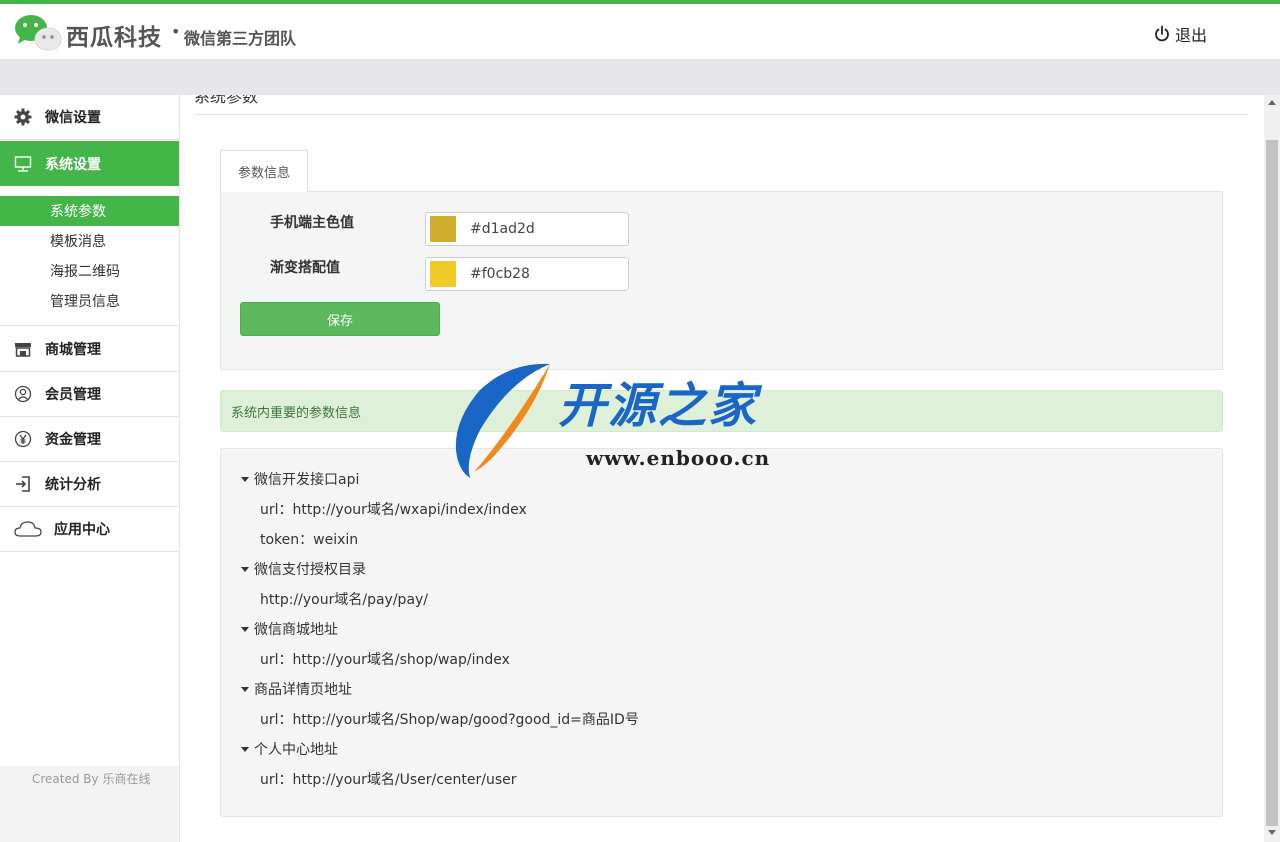 This screenshot has height=842, width=1280. Describe the element at coordinates (73, 350) in the screenshot. I see `sidebar-item-label: 商城管理` at that location.